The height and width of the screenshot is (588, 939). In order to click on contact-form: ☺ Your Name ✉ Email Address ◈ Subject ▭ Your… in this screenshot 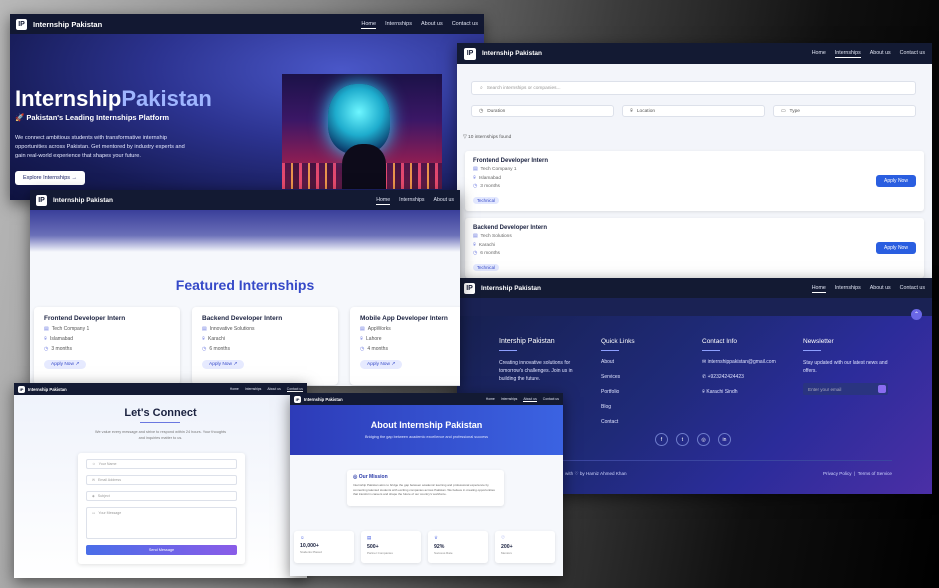, I will do `click(161, 508)`.